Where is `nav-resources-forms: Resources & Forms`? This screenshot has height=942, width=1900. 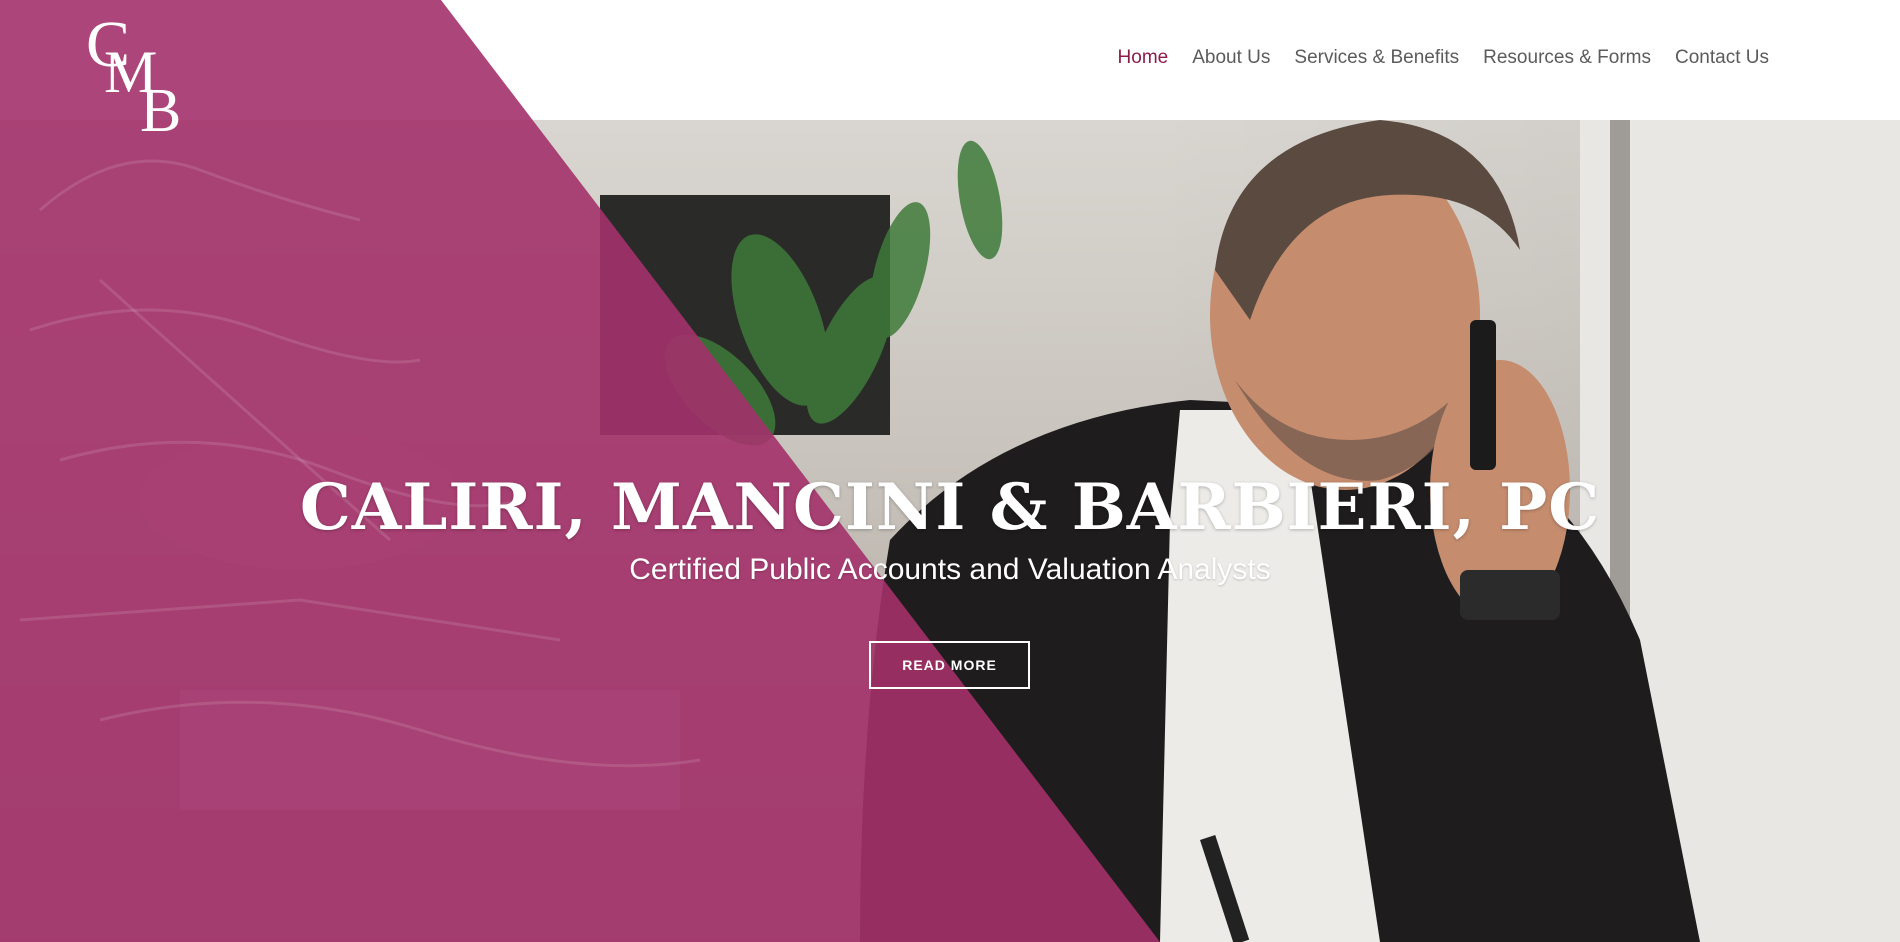 nav-resources-forms: Resources & Forms is located at coordinates (1567, 58).